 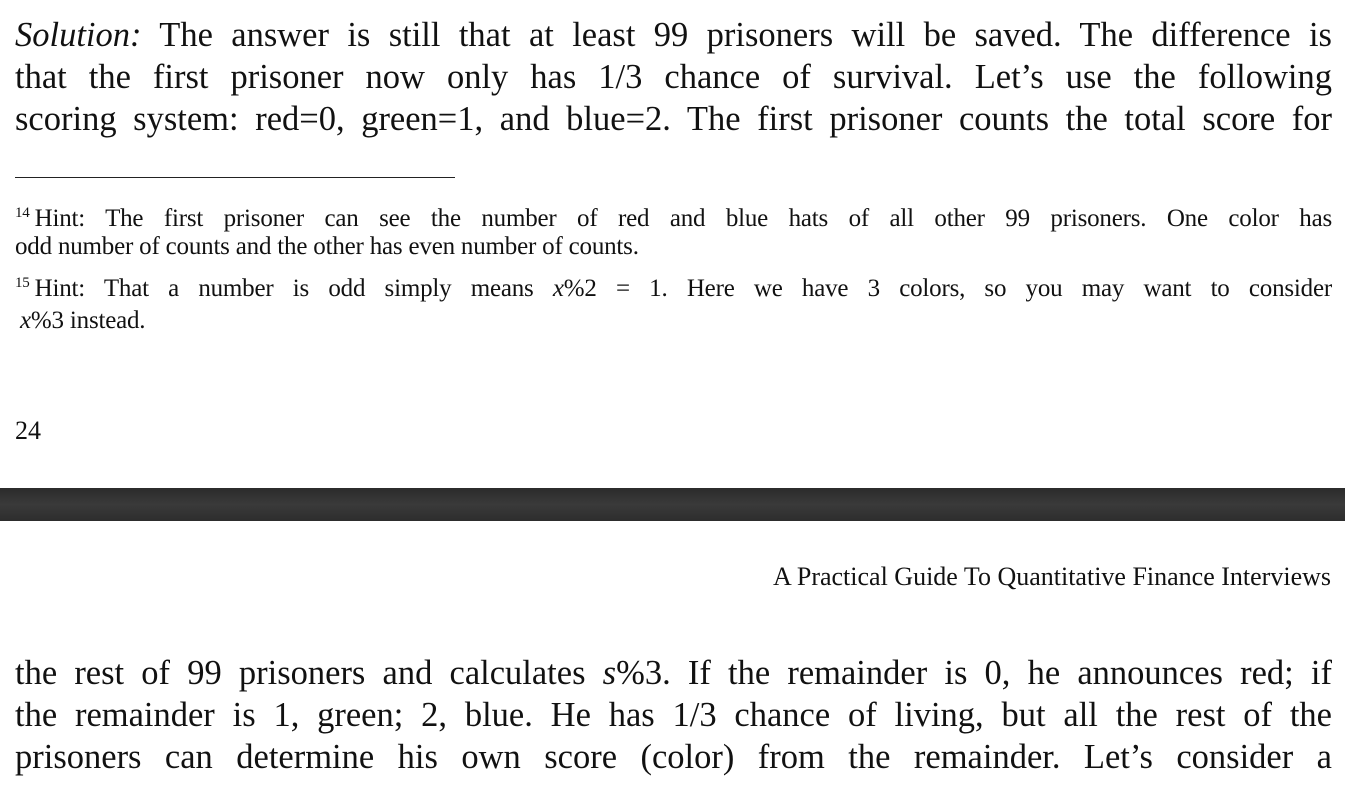 What do you see at coordinates (104, 320) in the screenshot?
I see `footnote-15-text-c: instead.` at bounding box center [104, 320].